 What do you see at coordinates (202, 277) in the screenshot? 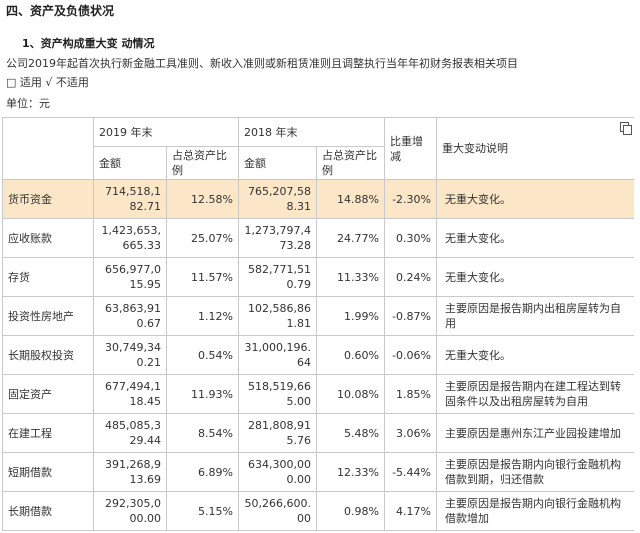
I see `row-ratio-2019: 11.57%` at bounding box center [202, 277].